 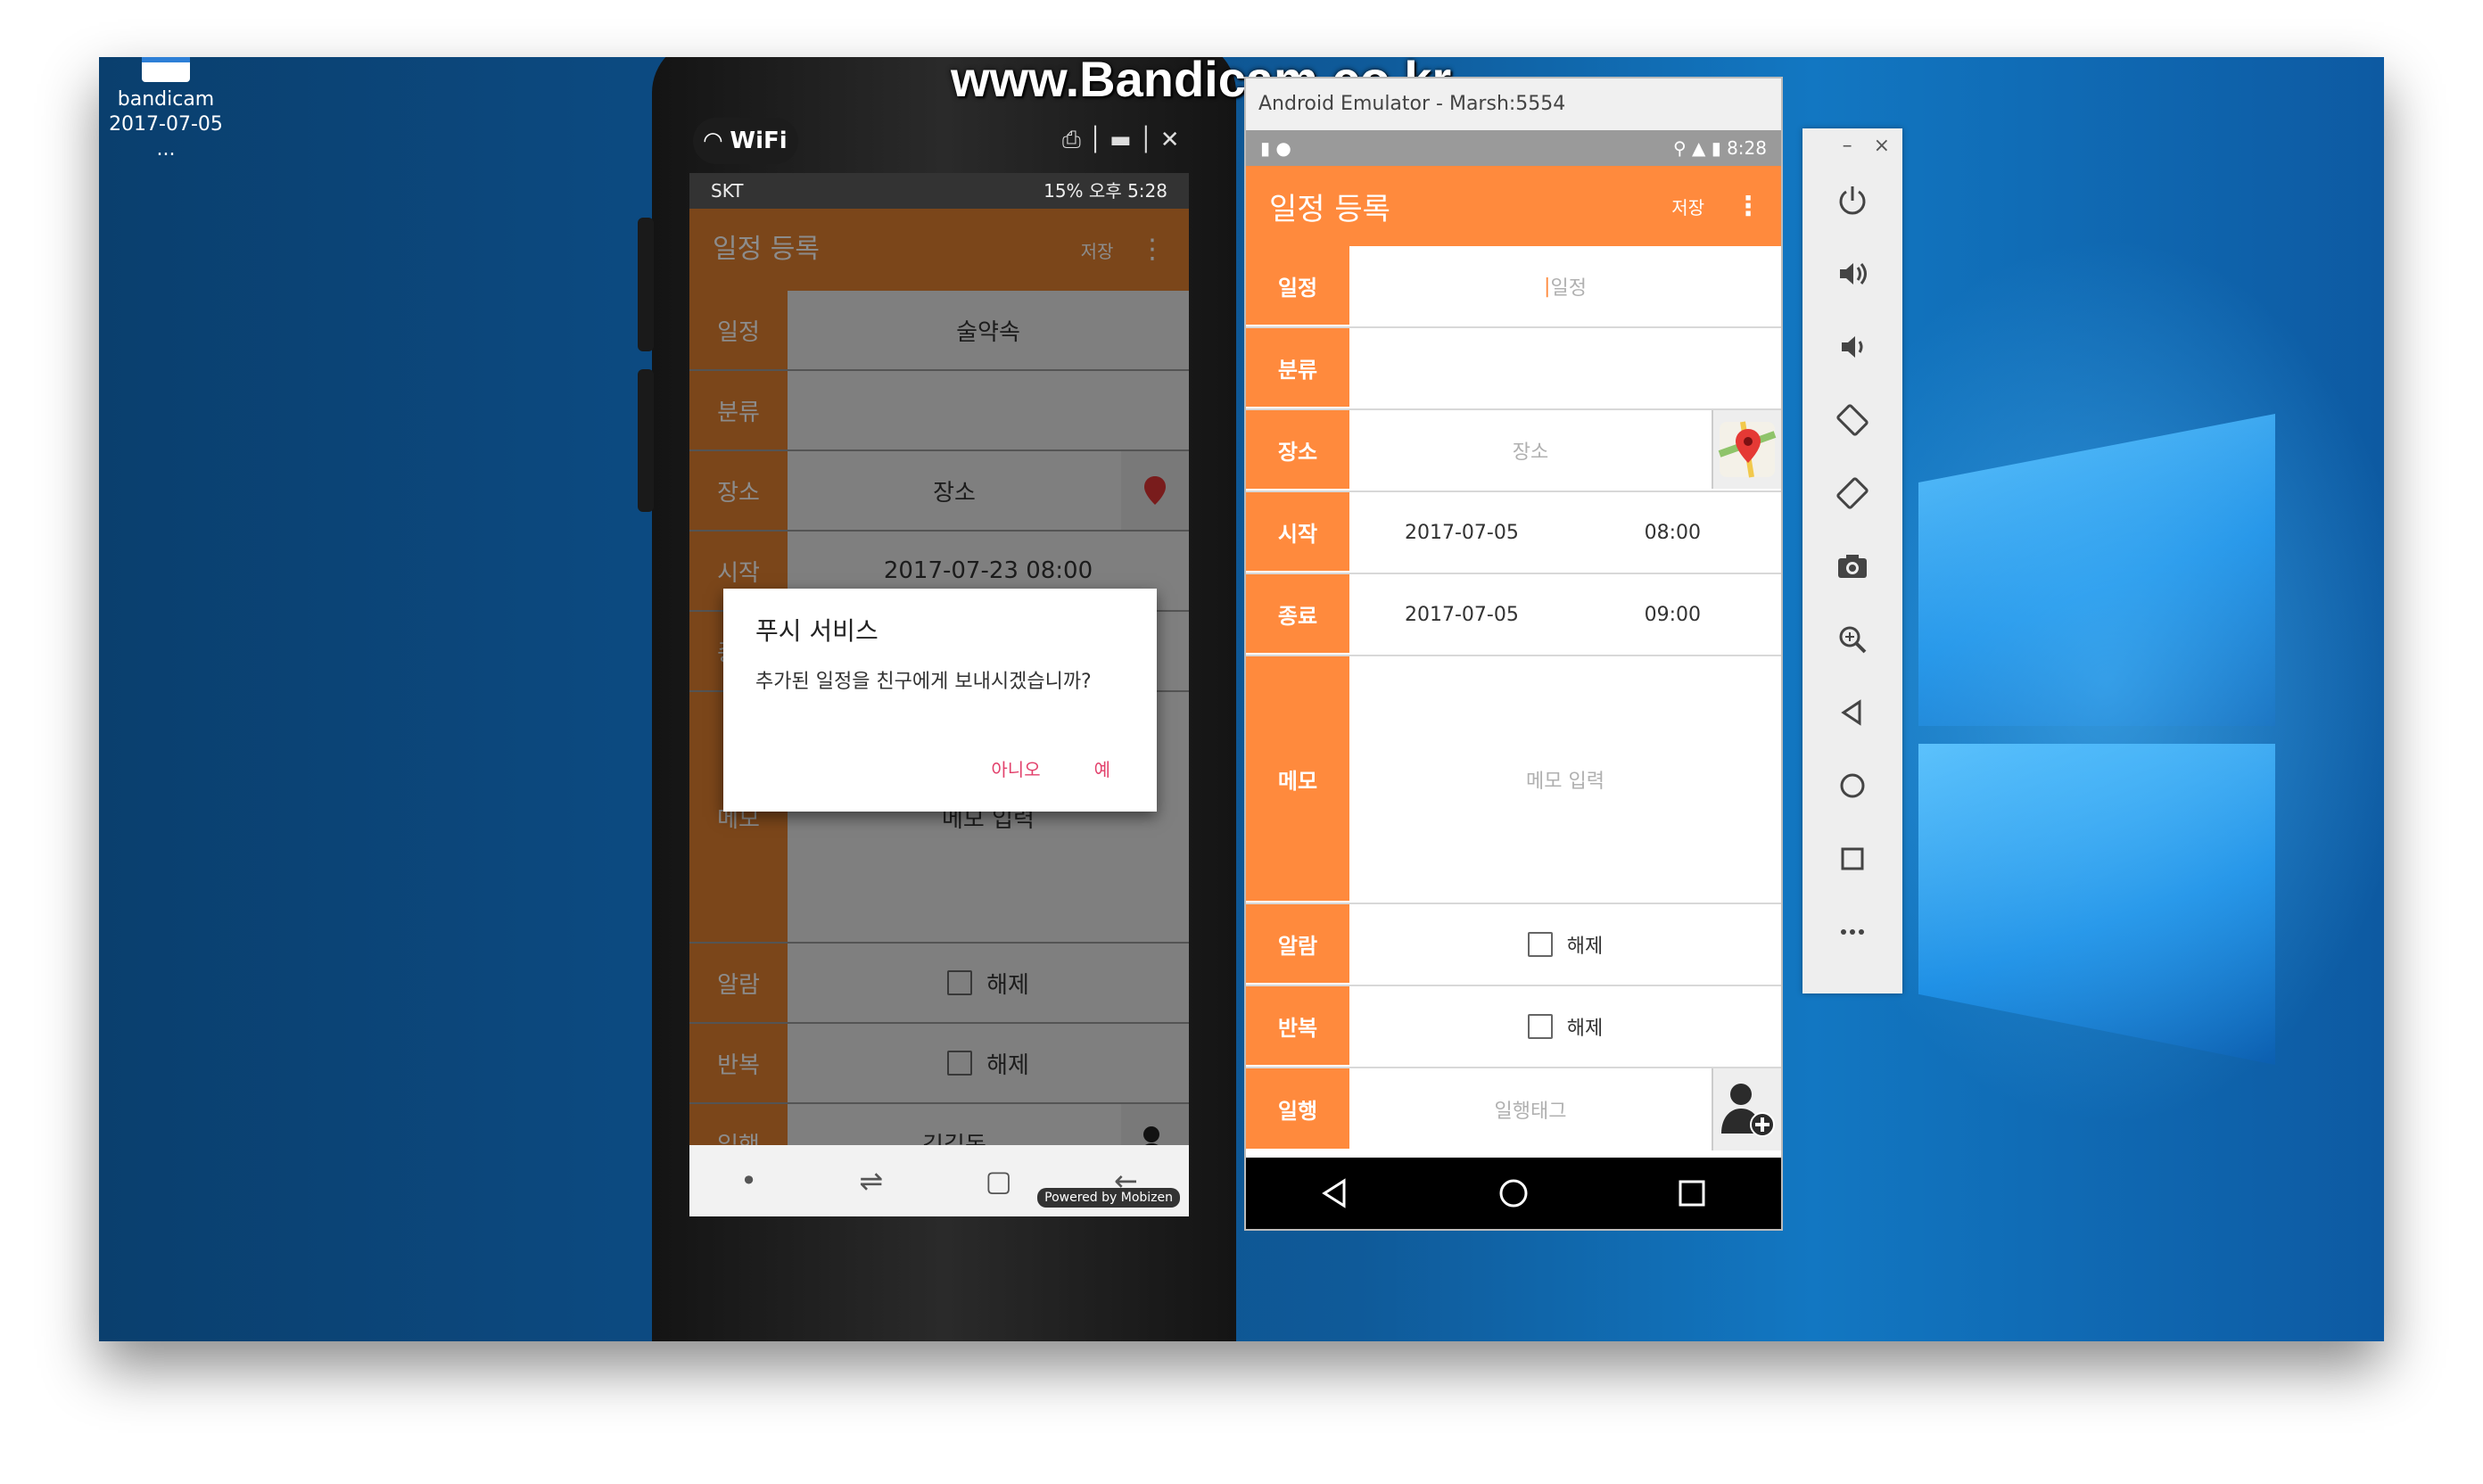 I want to click on repeat-checkbox, so click(x=1540, y=1027).